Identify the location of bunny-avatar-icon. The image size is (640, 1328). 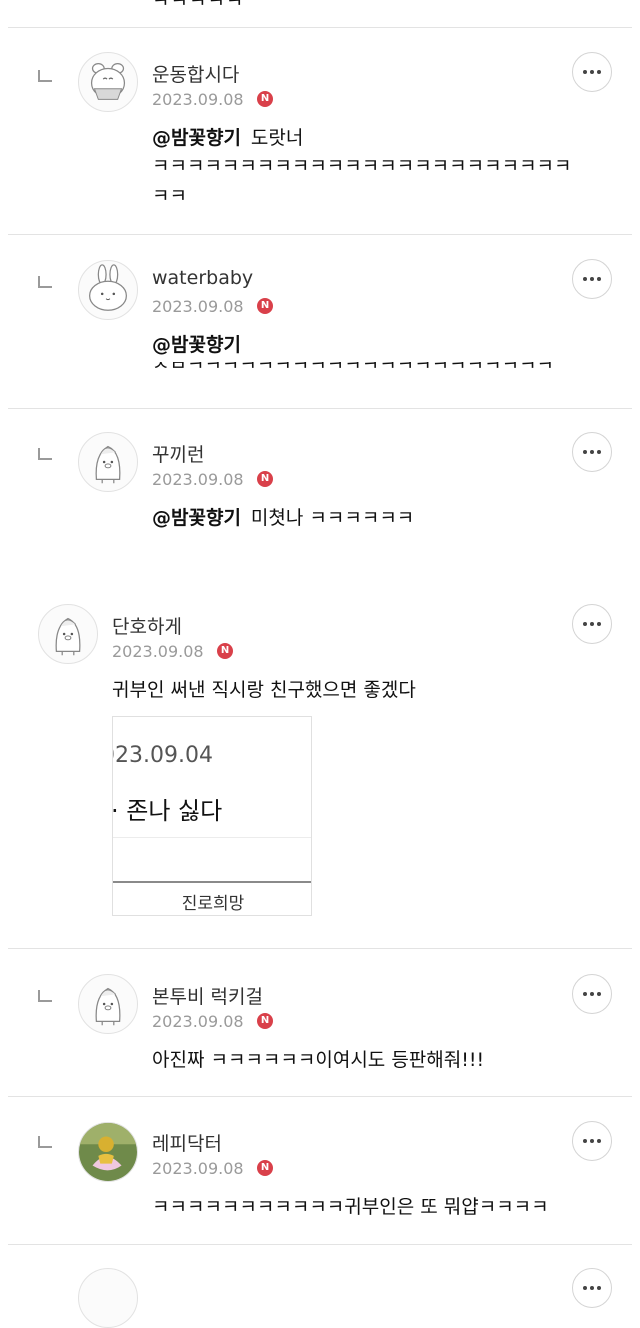
(108, 290).